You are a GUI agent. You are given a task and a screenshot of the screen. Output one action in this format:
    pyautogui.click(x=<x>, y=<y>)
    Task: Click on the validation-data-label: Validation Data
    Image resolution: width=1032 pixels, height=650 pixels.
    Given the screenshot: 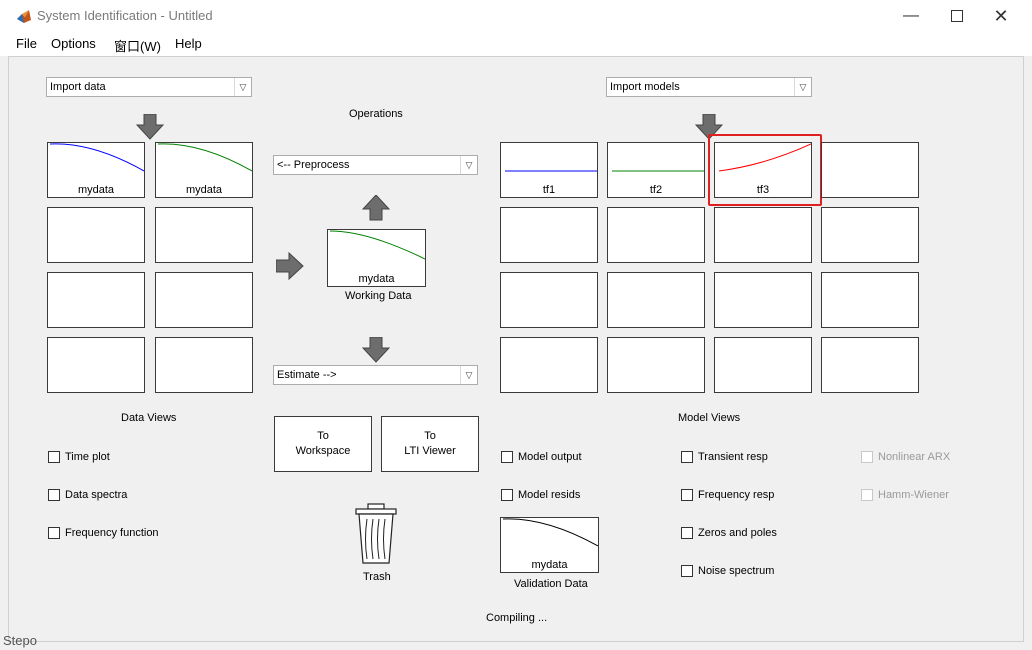 What is the action you would take?
    pyautogui.click(x=551, y=584)
    